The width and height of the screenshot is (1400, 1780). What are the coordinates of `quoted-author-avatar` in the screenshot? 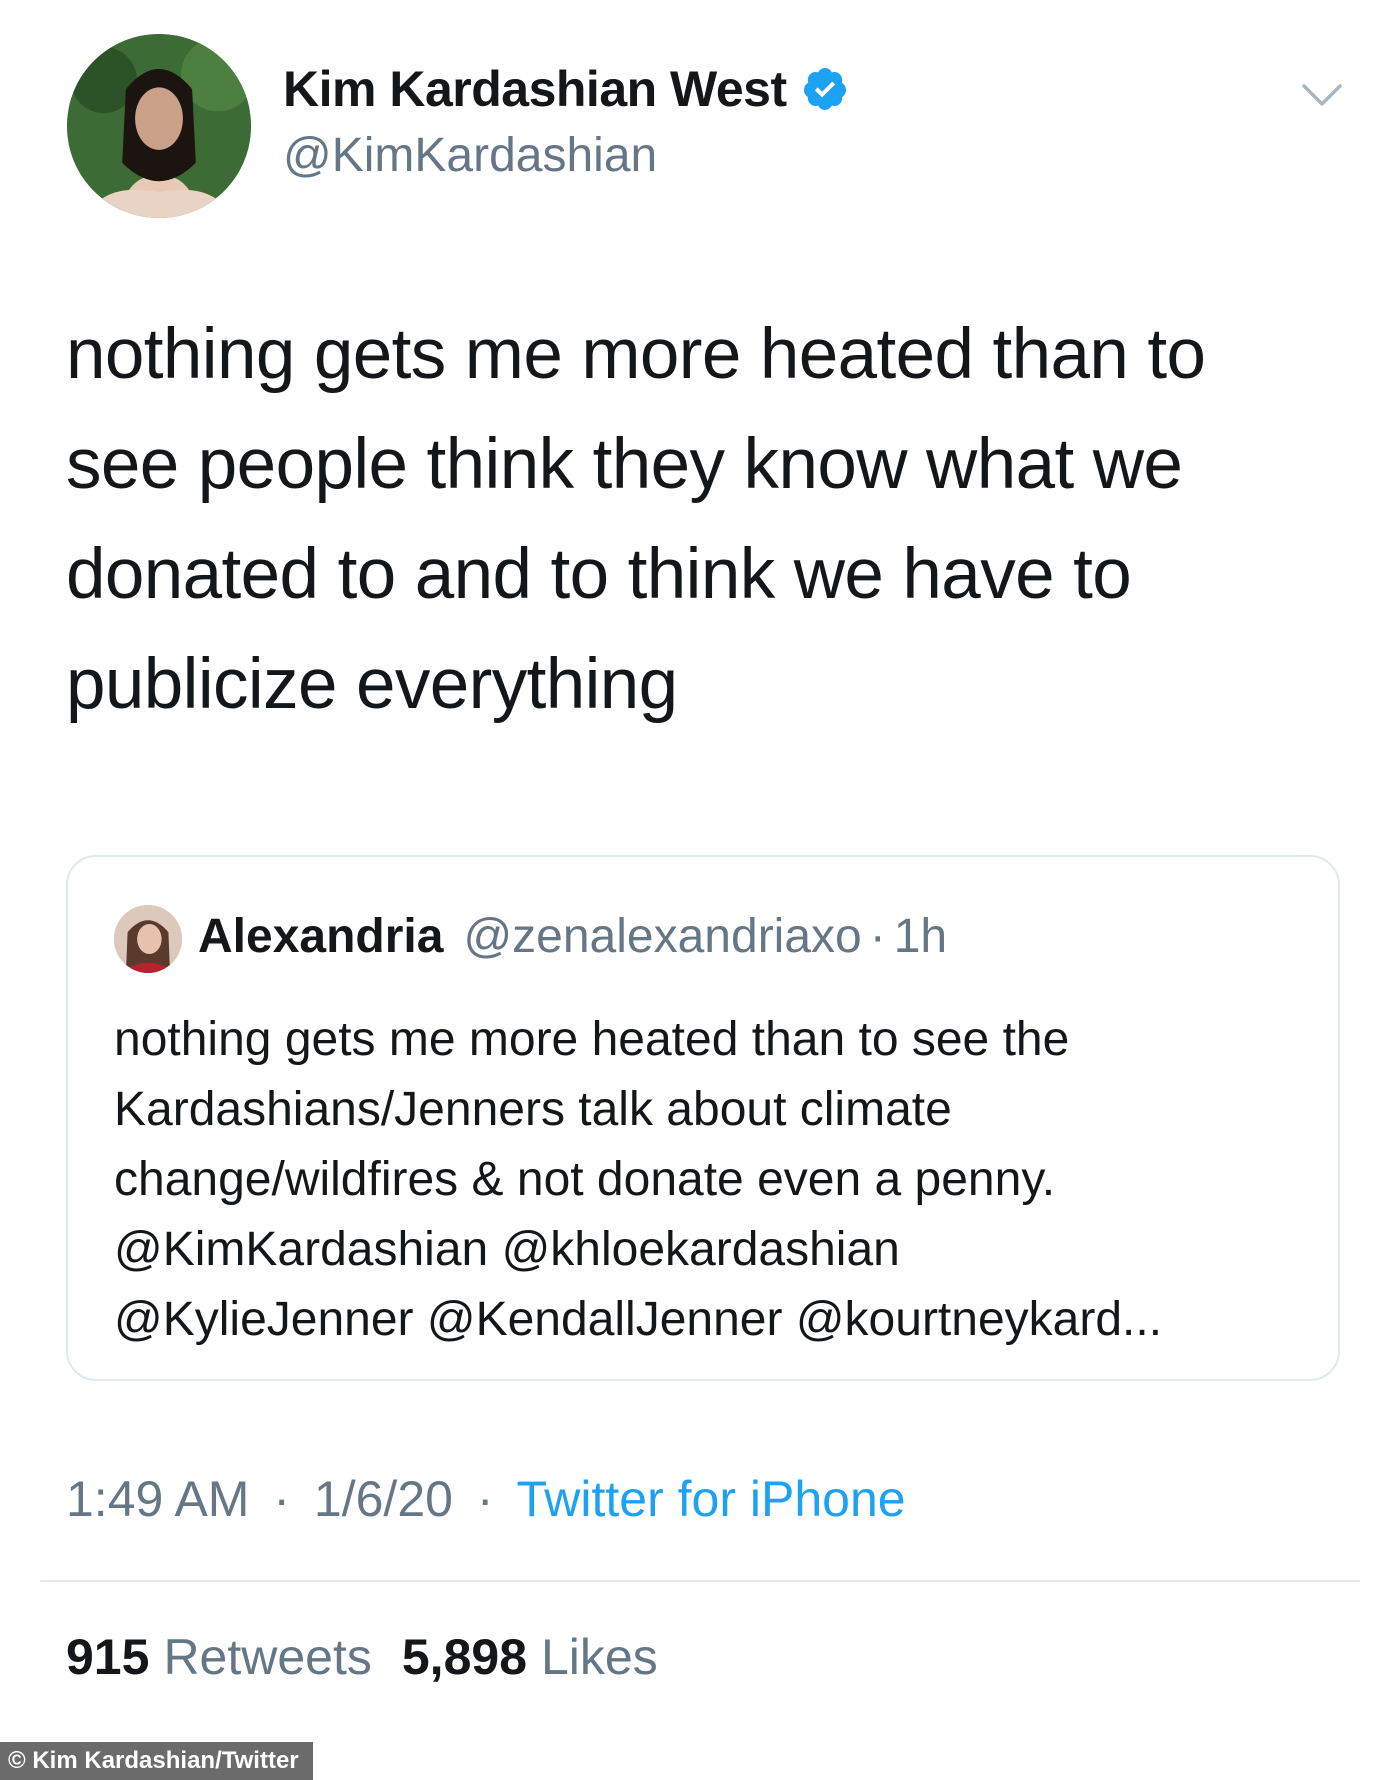 It's located at (148, 939).